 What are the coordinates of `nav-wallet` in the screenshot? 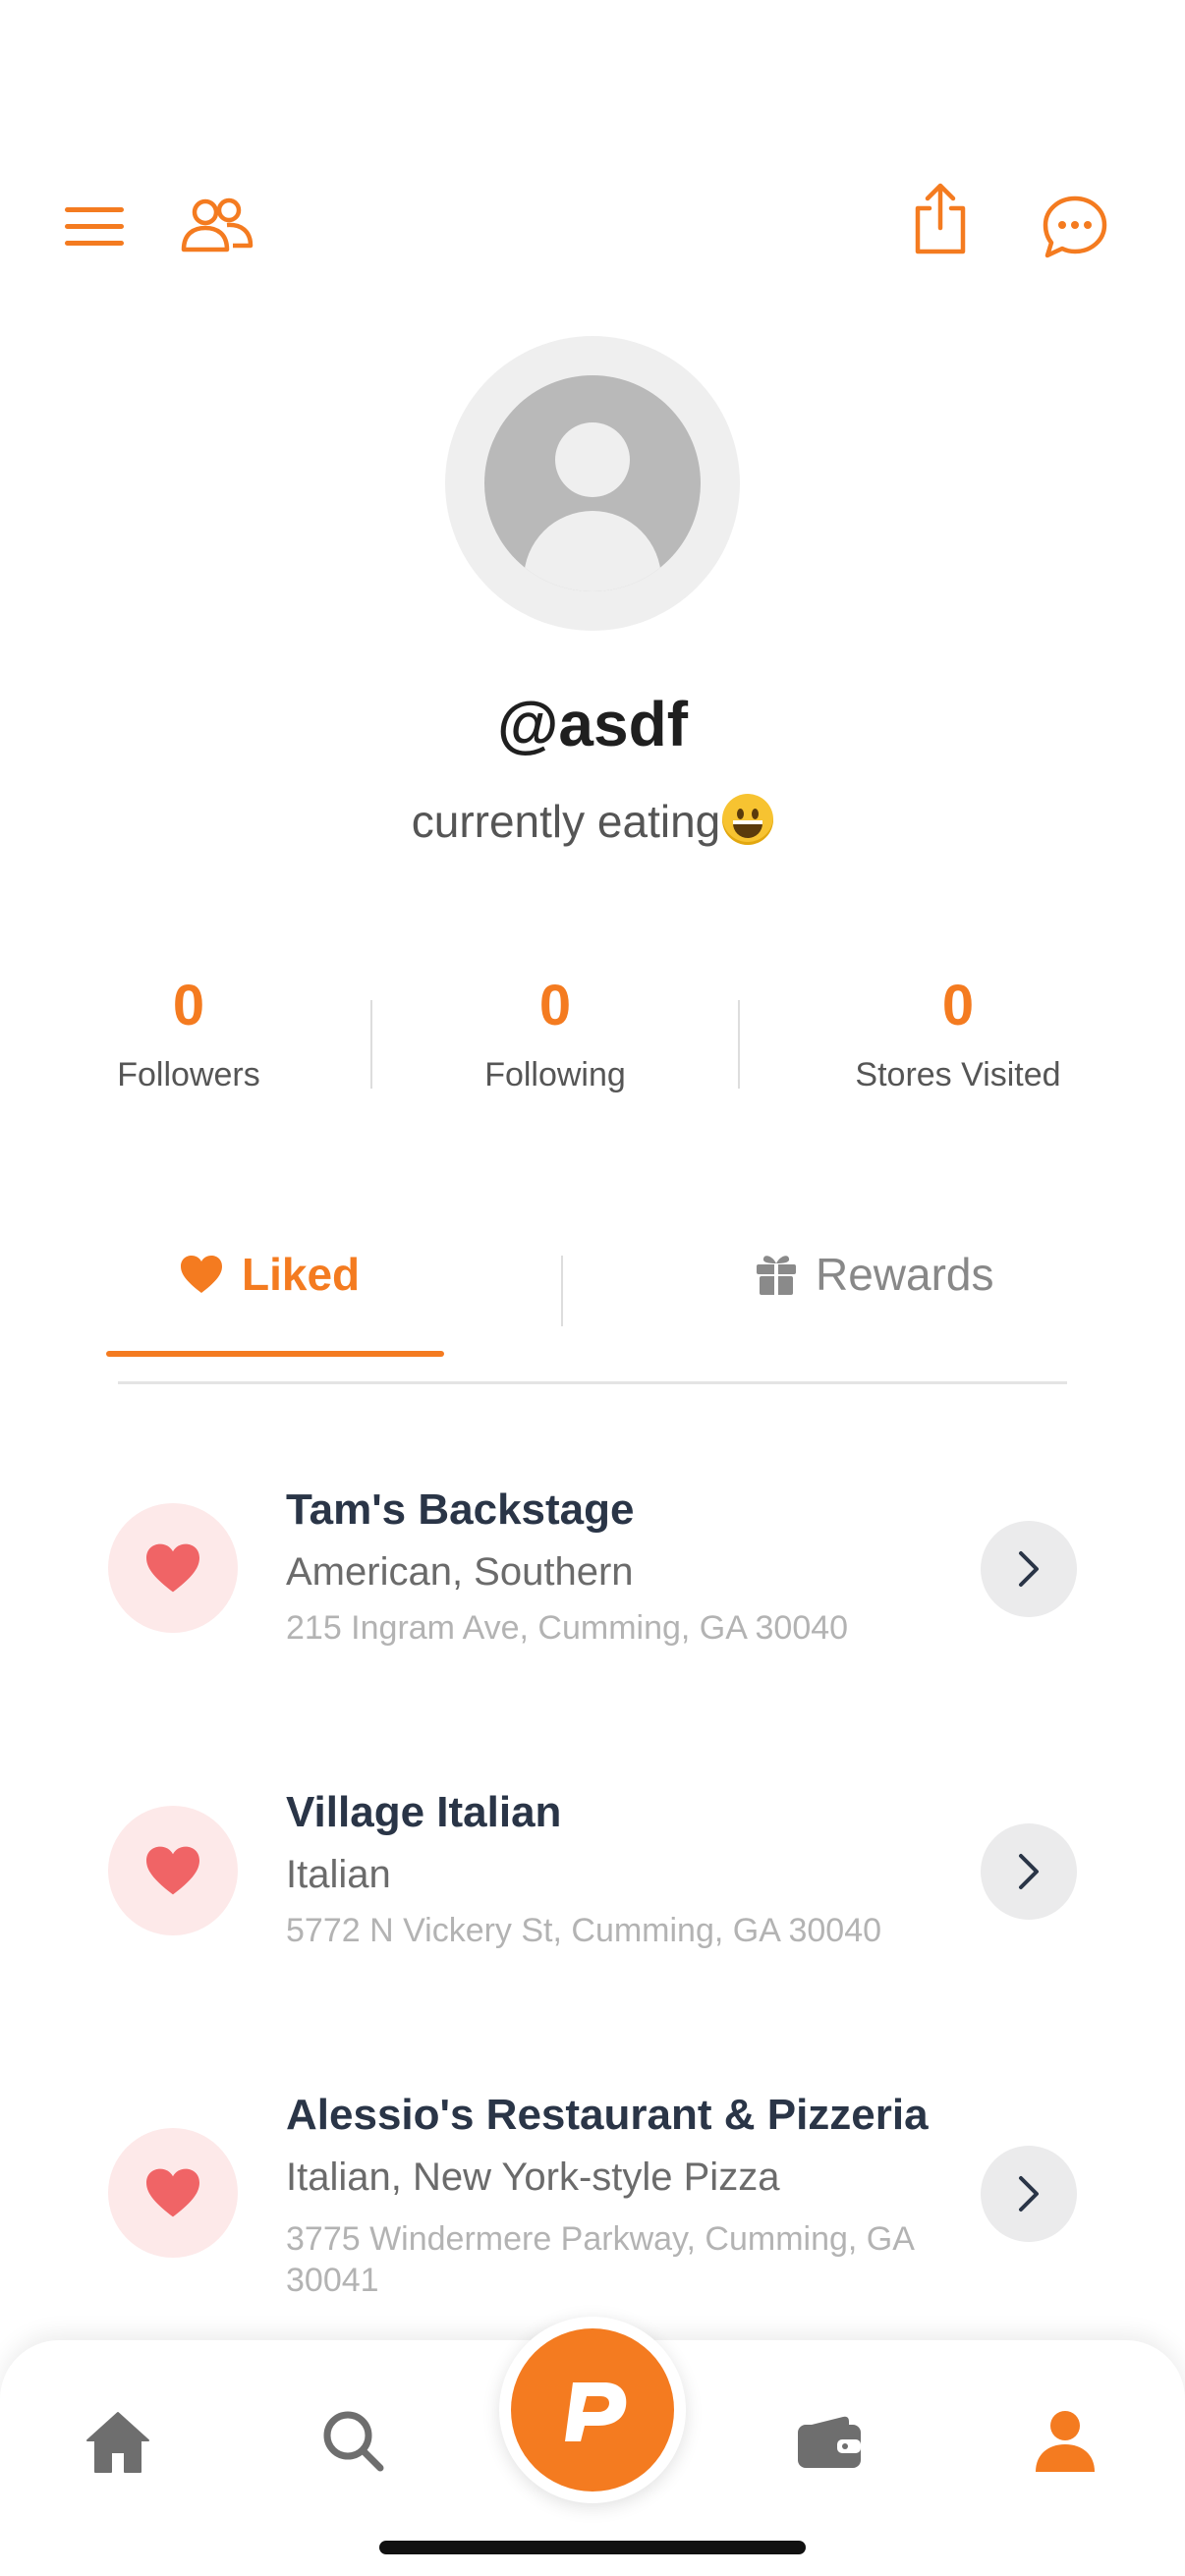 It's located at (829, 2441).